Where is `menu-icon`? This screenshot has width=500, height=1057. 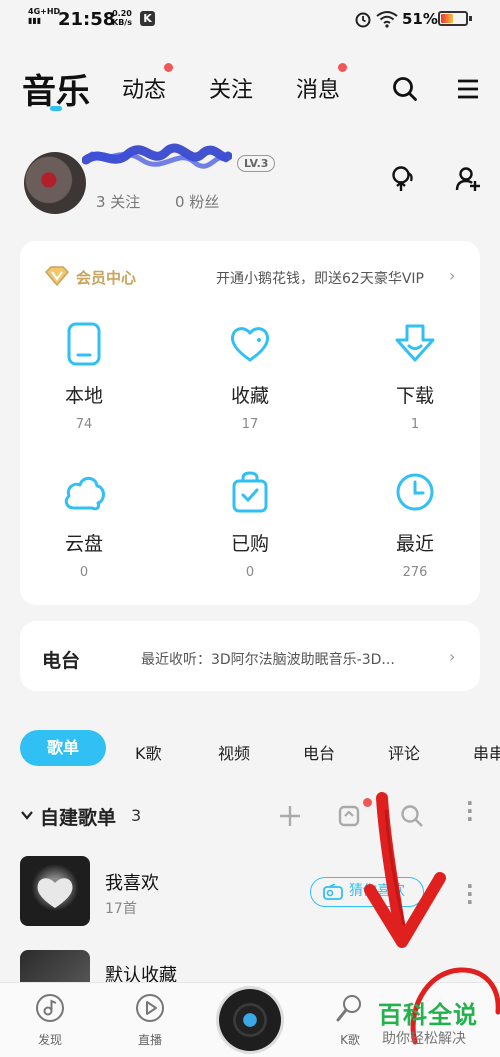 menu-icon is located at coordinates (468, 89).